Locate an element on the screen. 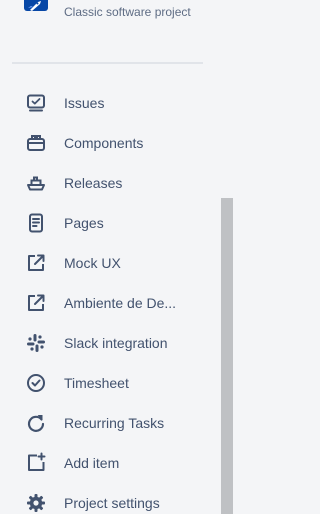  sidebar-item-releases: Releases is located at coordinates (110, 183).